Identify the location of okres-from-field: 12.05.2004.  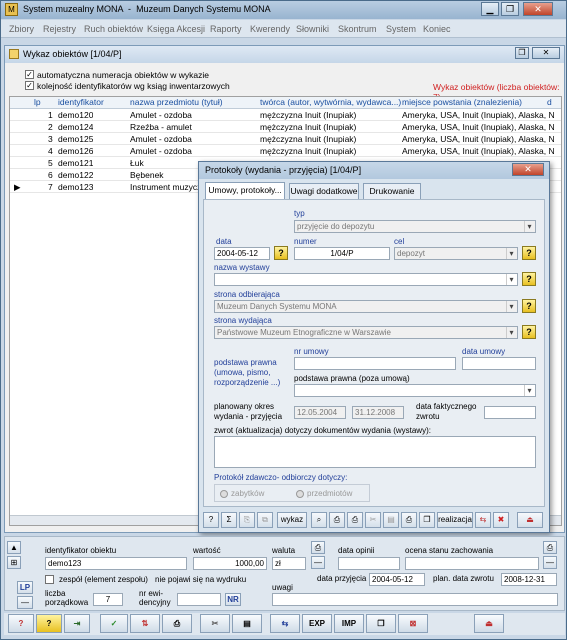
(320, 412).